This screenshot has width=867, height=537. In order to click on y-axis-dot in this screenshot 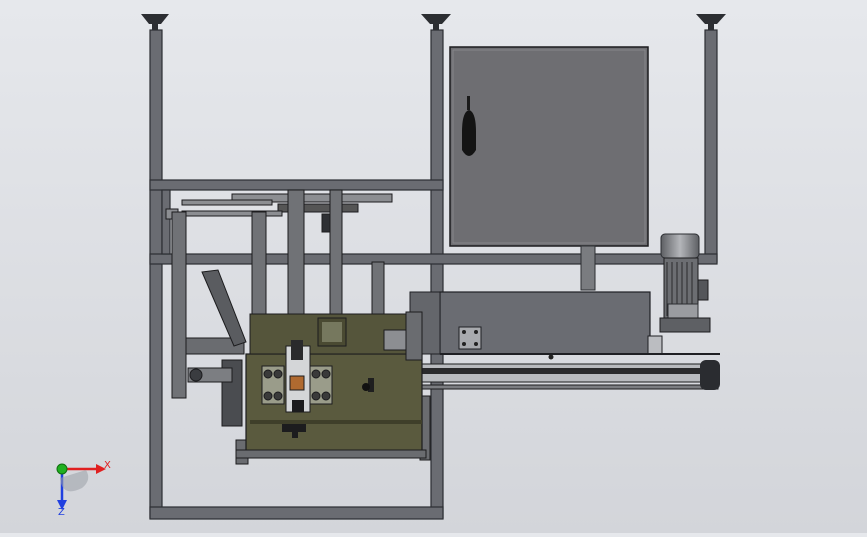, I will do `click(62, 469)`.